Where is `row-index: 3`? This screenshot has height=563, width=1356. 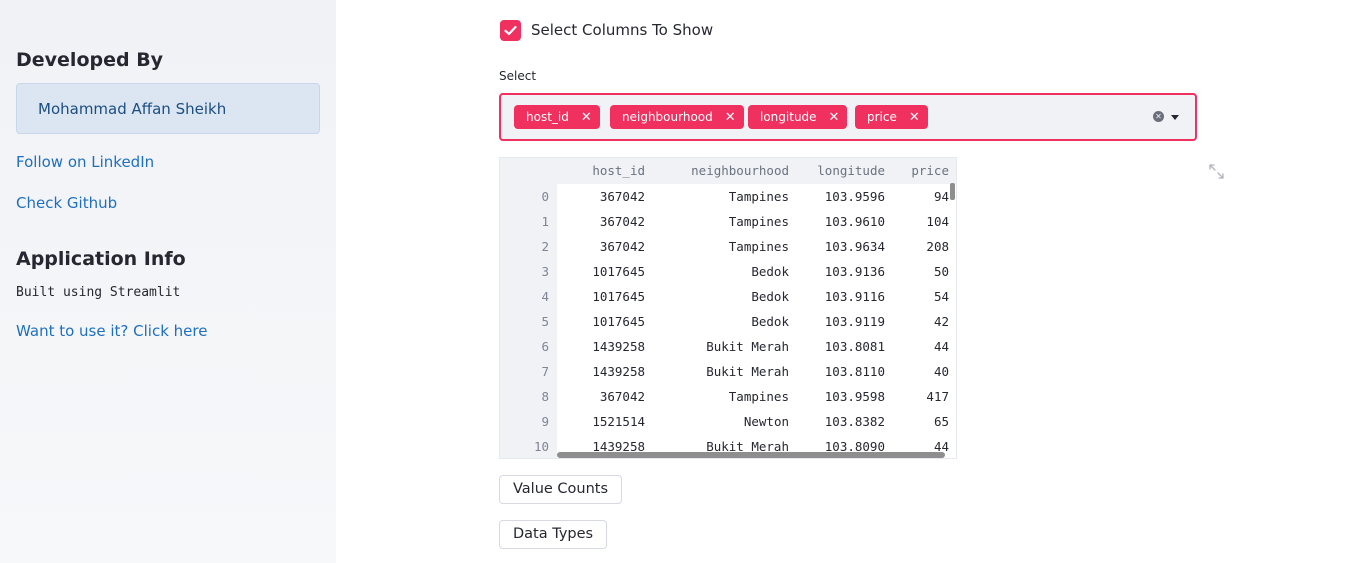
row-index: 3 is located at coordinates (545, 271).